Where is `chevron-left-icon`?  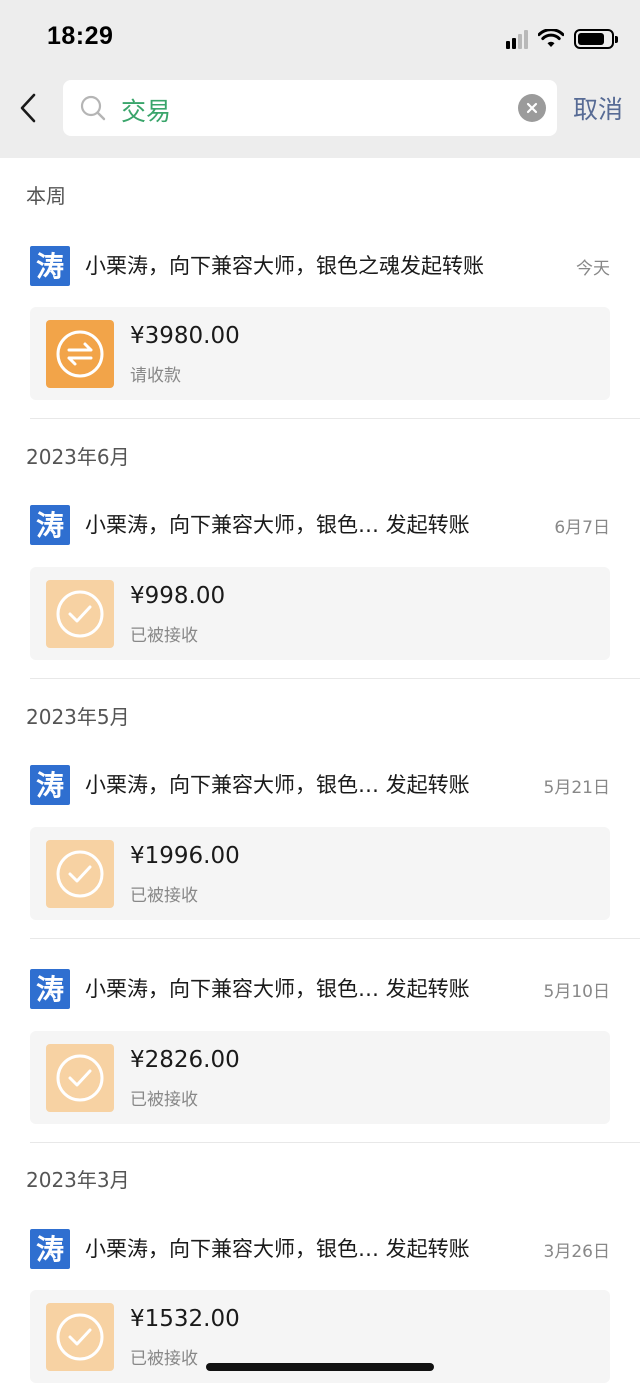
chevron-left-icon is located at coordinates (28, 108).